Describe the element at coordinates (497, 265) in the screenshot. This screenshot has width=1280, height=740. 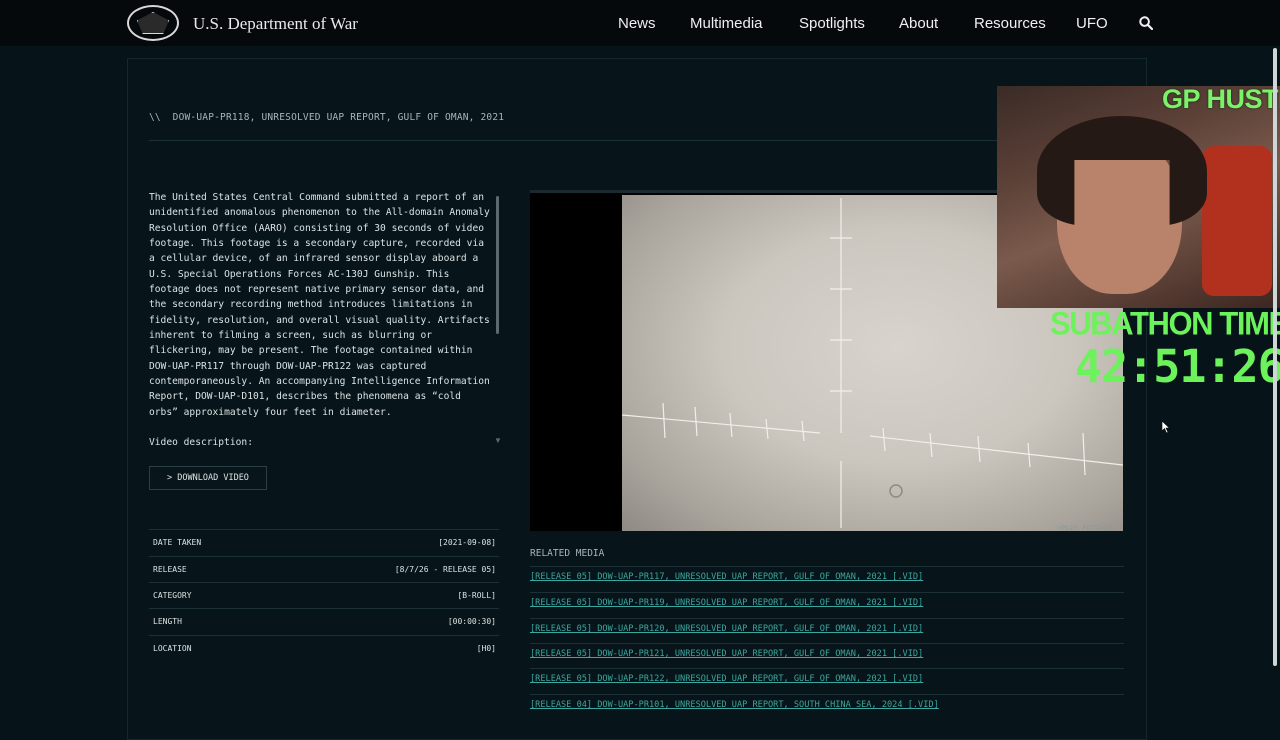
I see `description-scrollbar` at that location.